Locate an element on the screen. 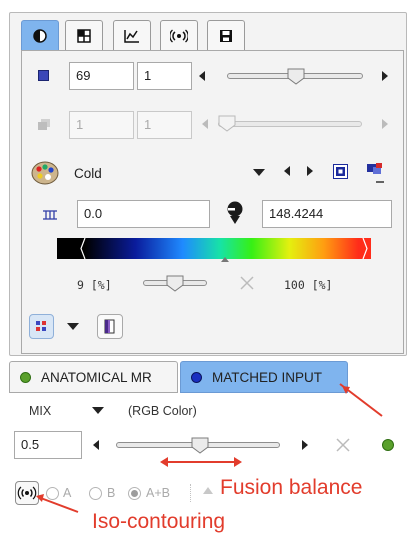  fusion-balance-annotation: Fusion balance is located at coordinates (291, 487).